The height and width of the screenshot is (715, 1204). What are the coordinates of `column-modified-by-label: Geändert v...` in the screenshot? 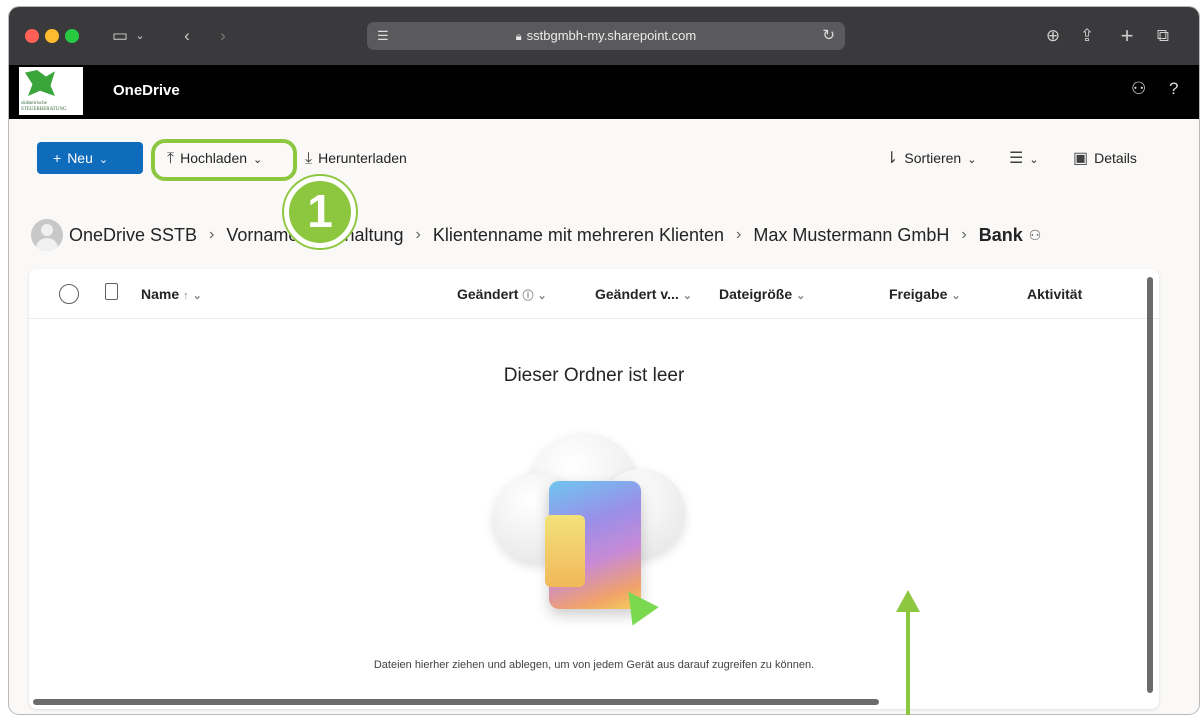 It's located at (637, 294).